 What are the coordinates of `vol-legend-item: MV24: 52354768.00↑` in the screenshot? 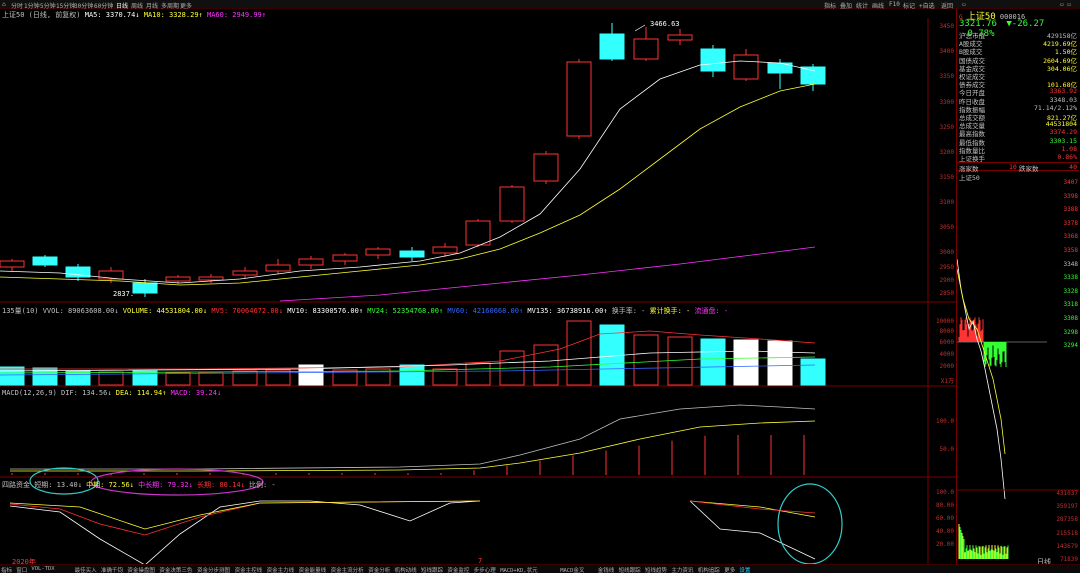 It's located at (405, 311).